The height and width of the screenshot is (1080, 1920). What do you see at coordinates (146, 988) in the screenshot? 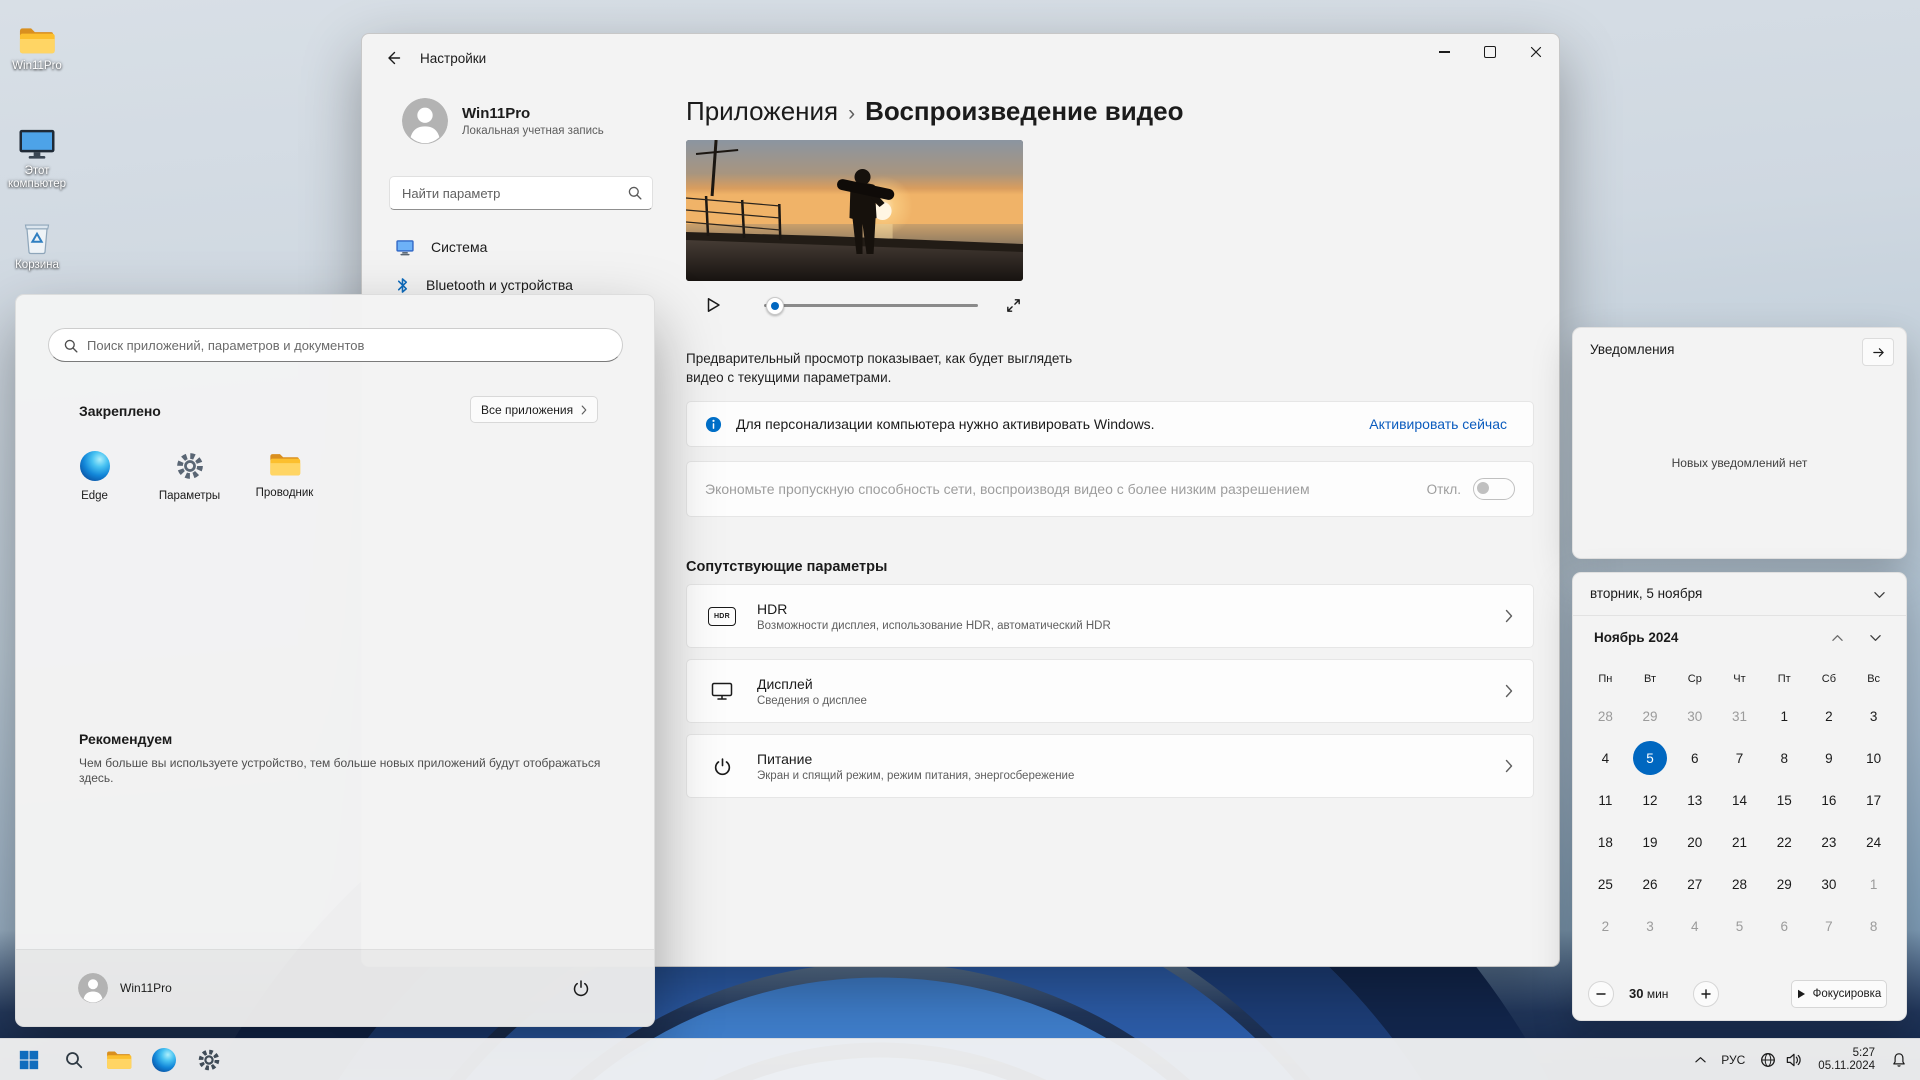
I see `user-name: Win11Pro` at bounding box center [146, 988].